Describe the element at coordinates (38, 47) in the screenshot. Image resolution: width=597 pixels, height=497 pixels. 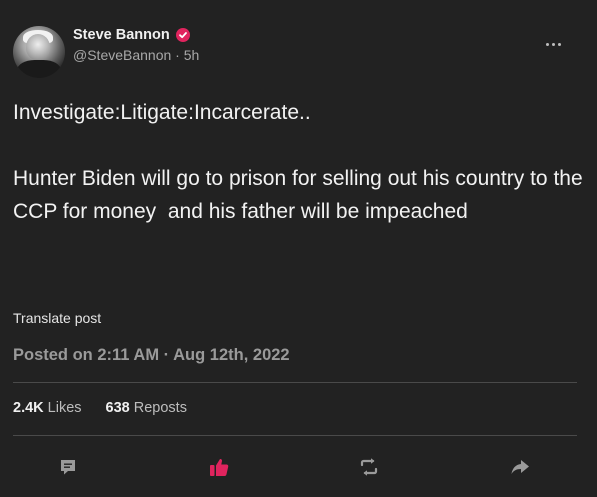
I see `avatar-face` at that location.